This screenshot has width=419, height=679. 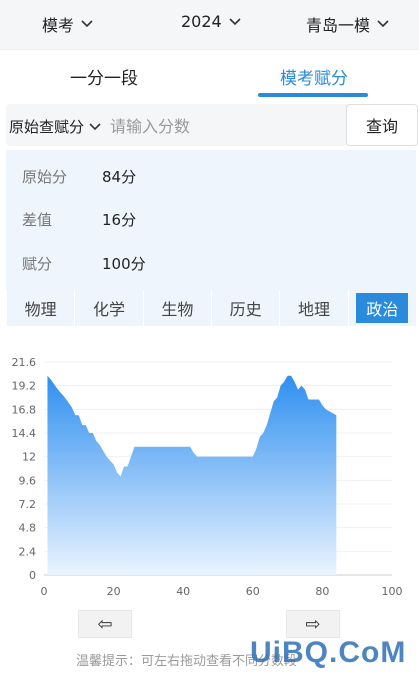 I want to click on x-tick-label: 20, so click(x=114, y=591).